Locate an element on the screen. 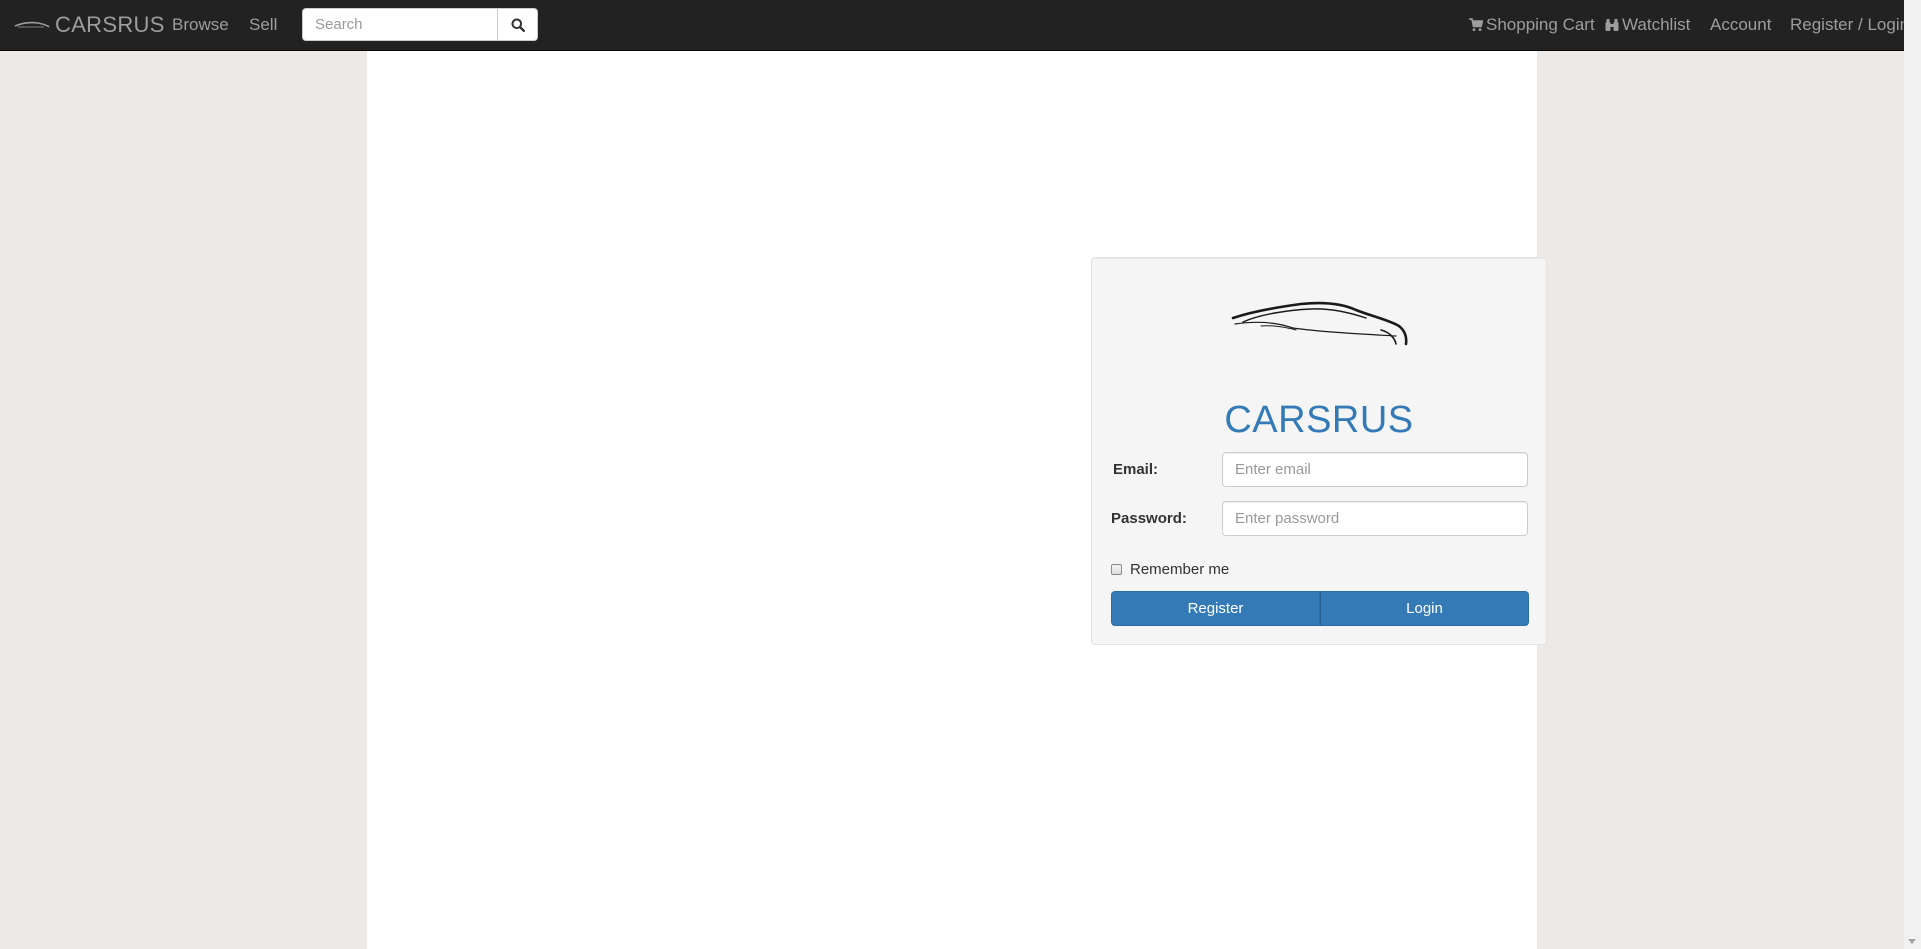  login-button-group: Register Login is located at coordinates (1320, 608).